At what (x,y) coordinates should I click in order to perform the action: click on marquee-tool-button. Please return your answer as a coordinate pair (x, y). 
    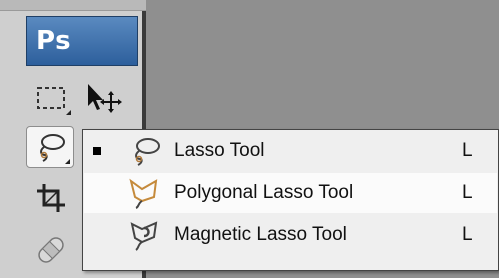
    Looking at the image, I should click on (51, 98).